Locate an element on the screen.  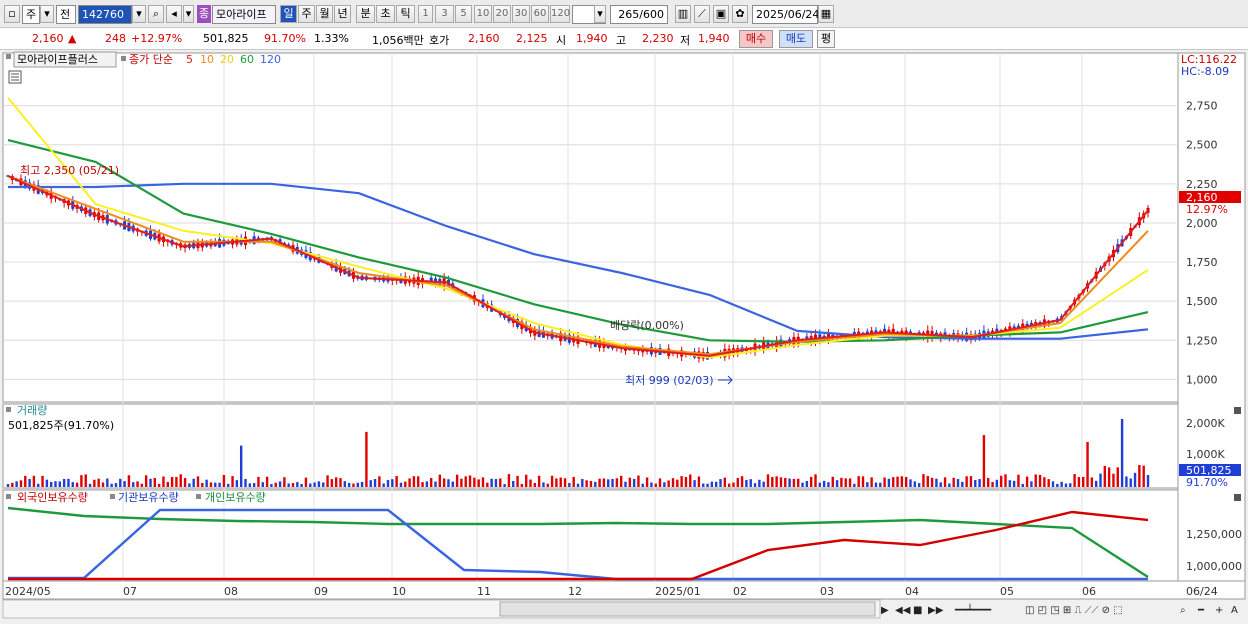
period-minute-button: 분 is located at coordinates (365, 14).